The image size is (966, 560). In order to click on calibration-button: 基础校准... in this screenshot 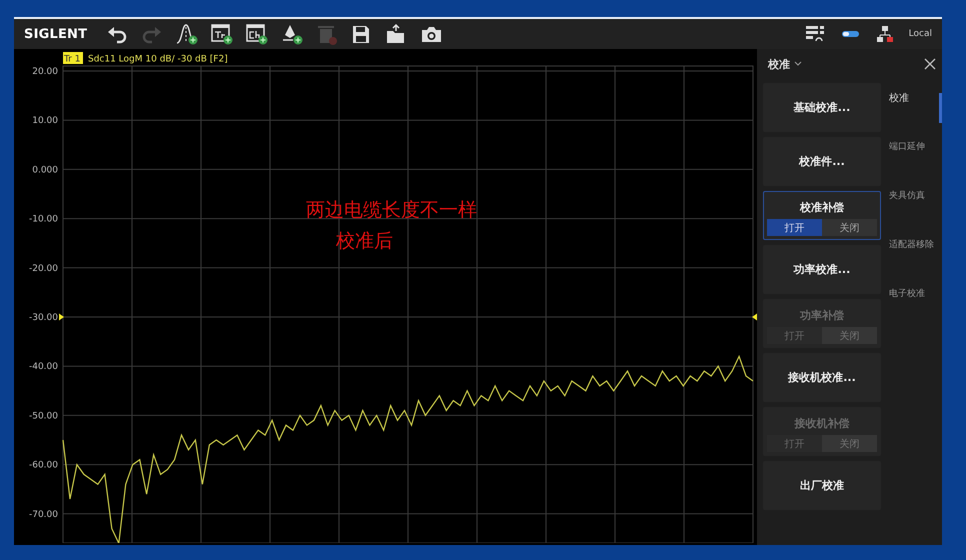, I will do `click(822, 107)`.